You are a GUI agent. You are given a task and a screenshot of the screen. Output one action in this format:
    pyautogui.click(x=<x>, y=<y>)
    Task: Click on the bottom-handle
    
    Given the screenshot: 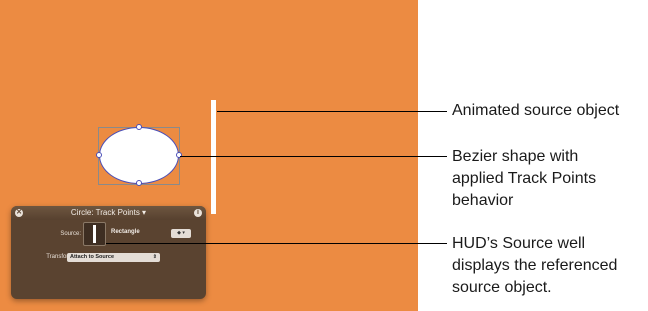 What is the action you would take?
    pyautogui.click(x=139, y=183)
    